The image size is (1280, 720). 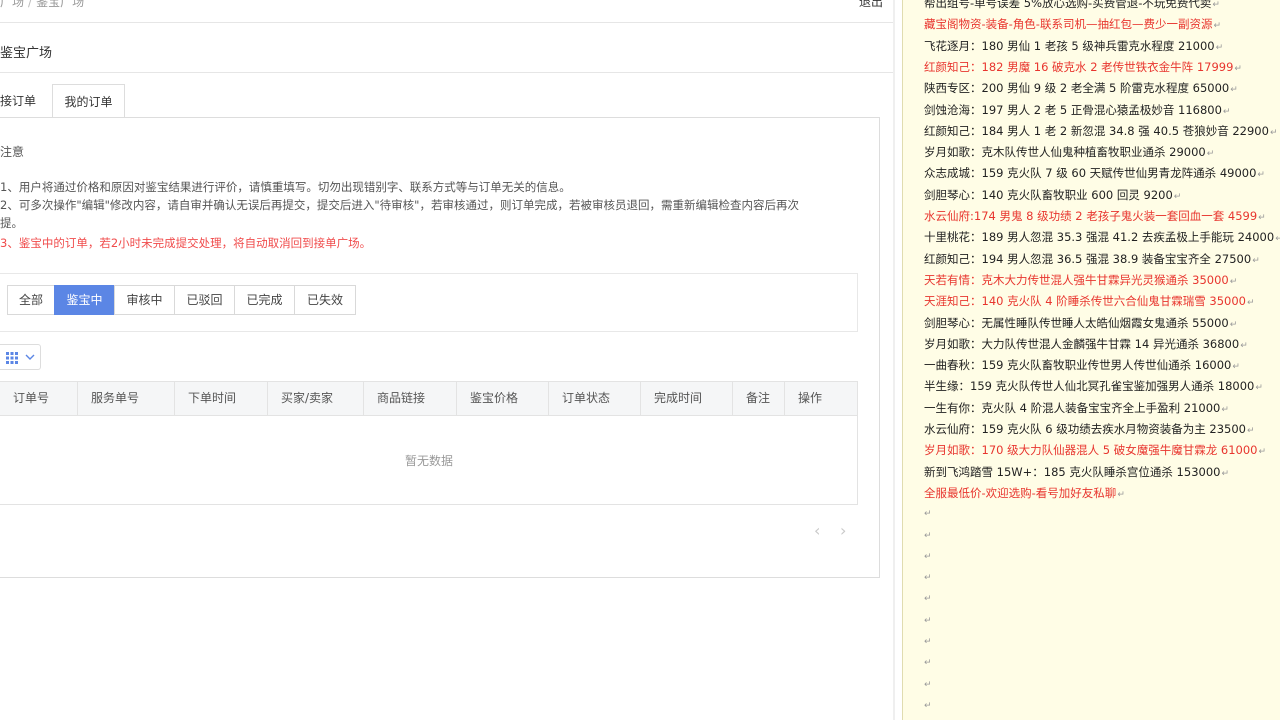 I want to click on column-header-actions: 操作, so click(x=821, y=398).